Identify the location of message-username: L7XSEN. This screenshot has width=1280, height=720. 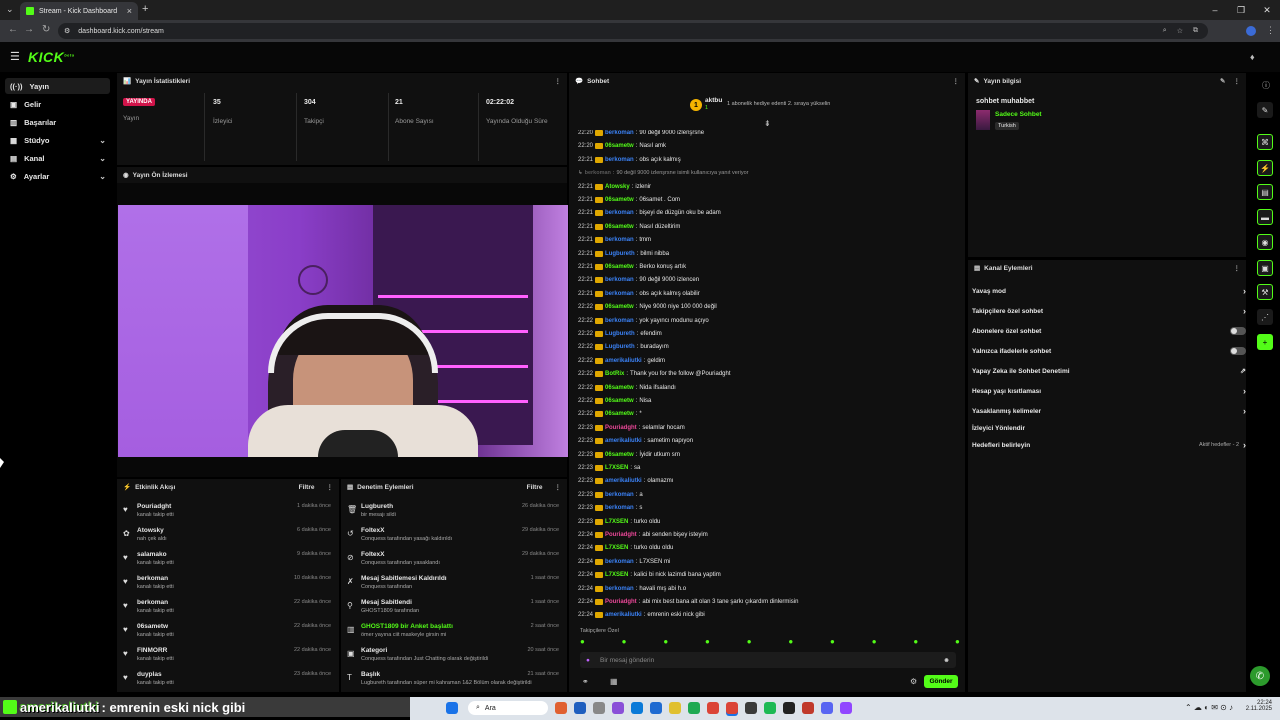
(616, 468).